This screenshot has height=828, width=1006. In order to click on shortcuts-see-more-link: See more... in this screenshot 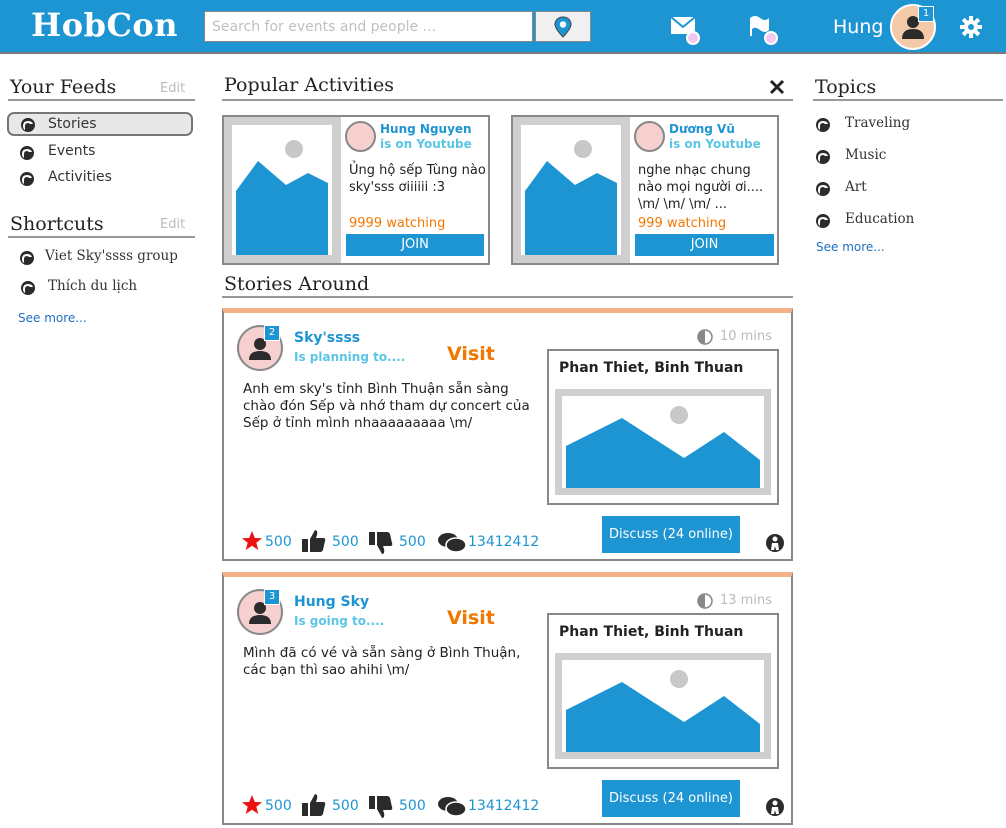, I will do `click(52, 318)`.